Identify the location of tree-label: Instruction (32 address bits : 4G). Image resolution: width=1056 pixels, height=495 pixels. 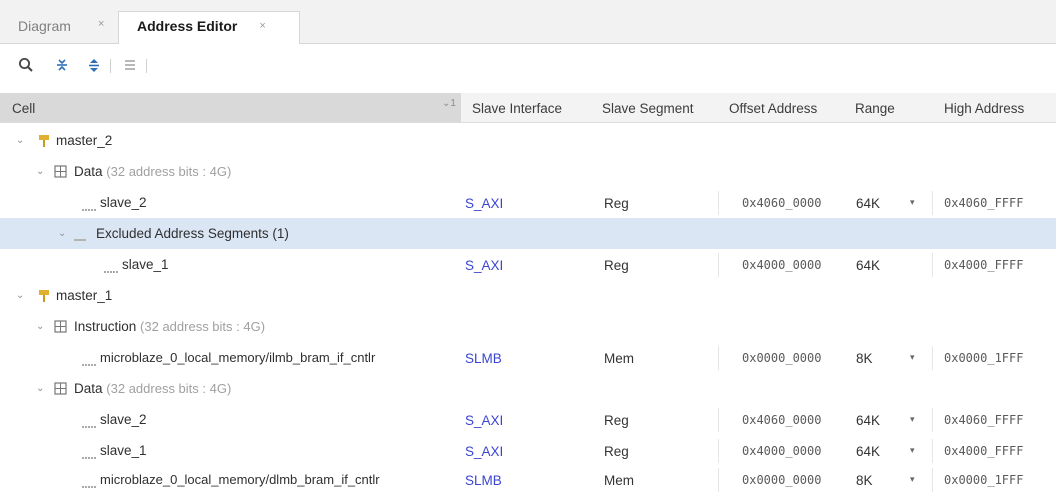
(169, 326).